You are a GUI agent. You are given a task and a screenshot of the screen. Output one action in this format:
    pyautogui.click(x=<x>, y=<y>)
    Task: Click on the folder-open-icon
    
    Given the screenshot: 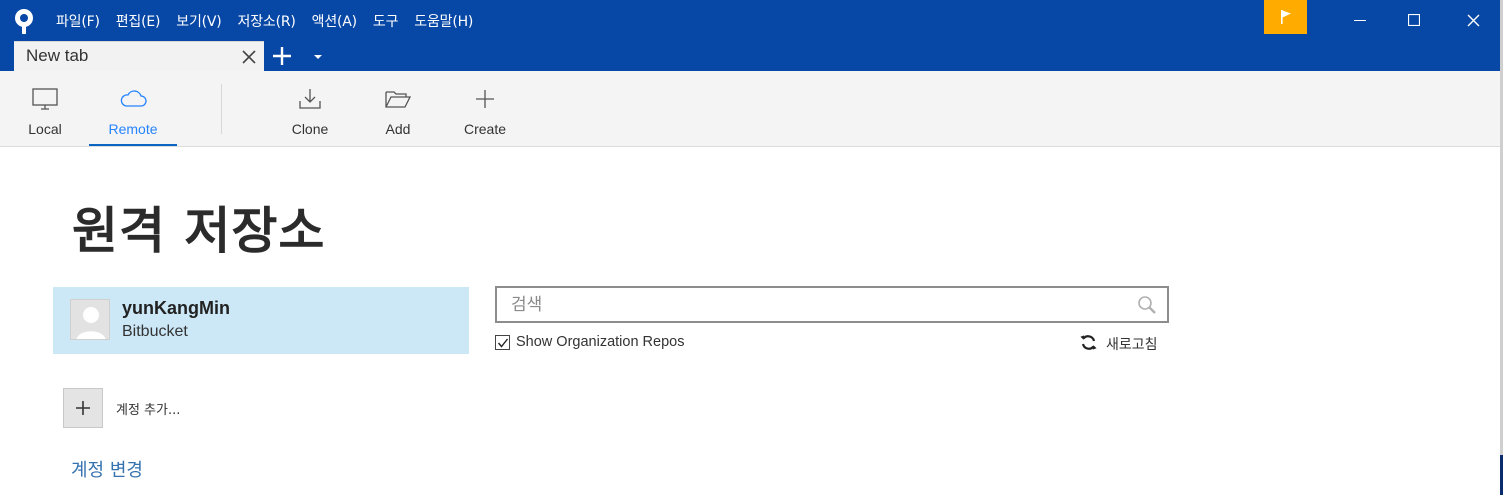 What is the action you would take?
    pyautogui.click(x=398, y=99)
    